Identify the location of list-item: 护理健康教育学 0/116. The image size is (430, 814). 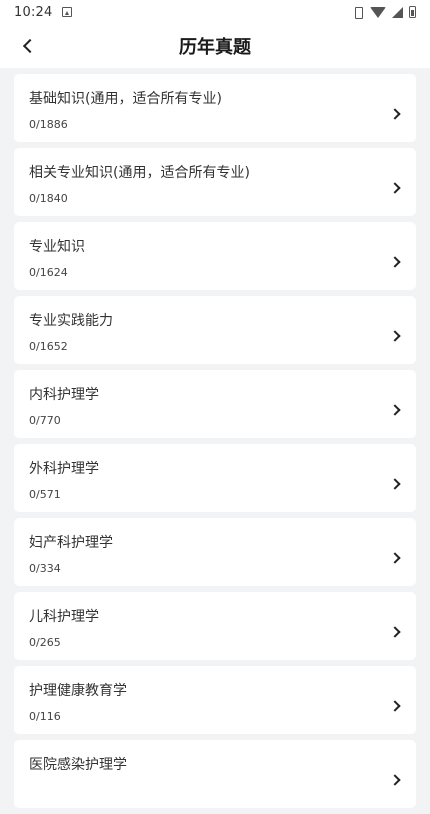
(215, 700).